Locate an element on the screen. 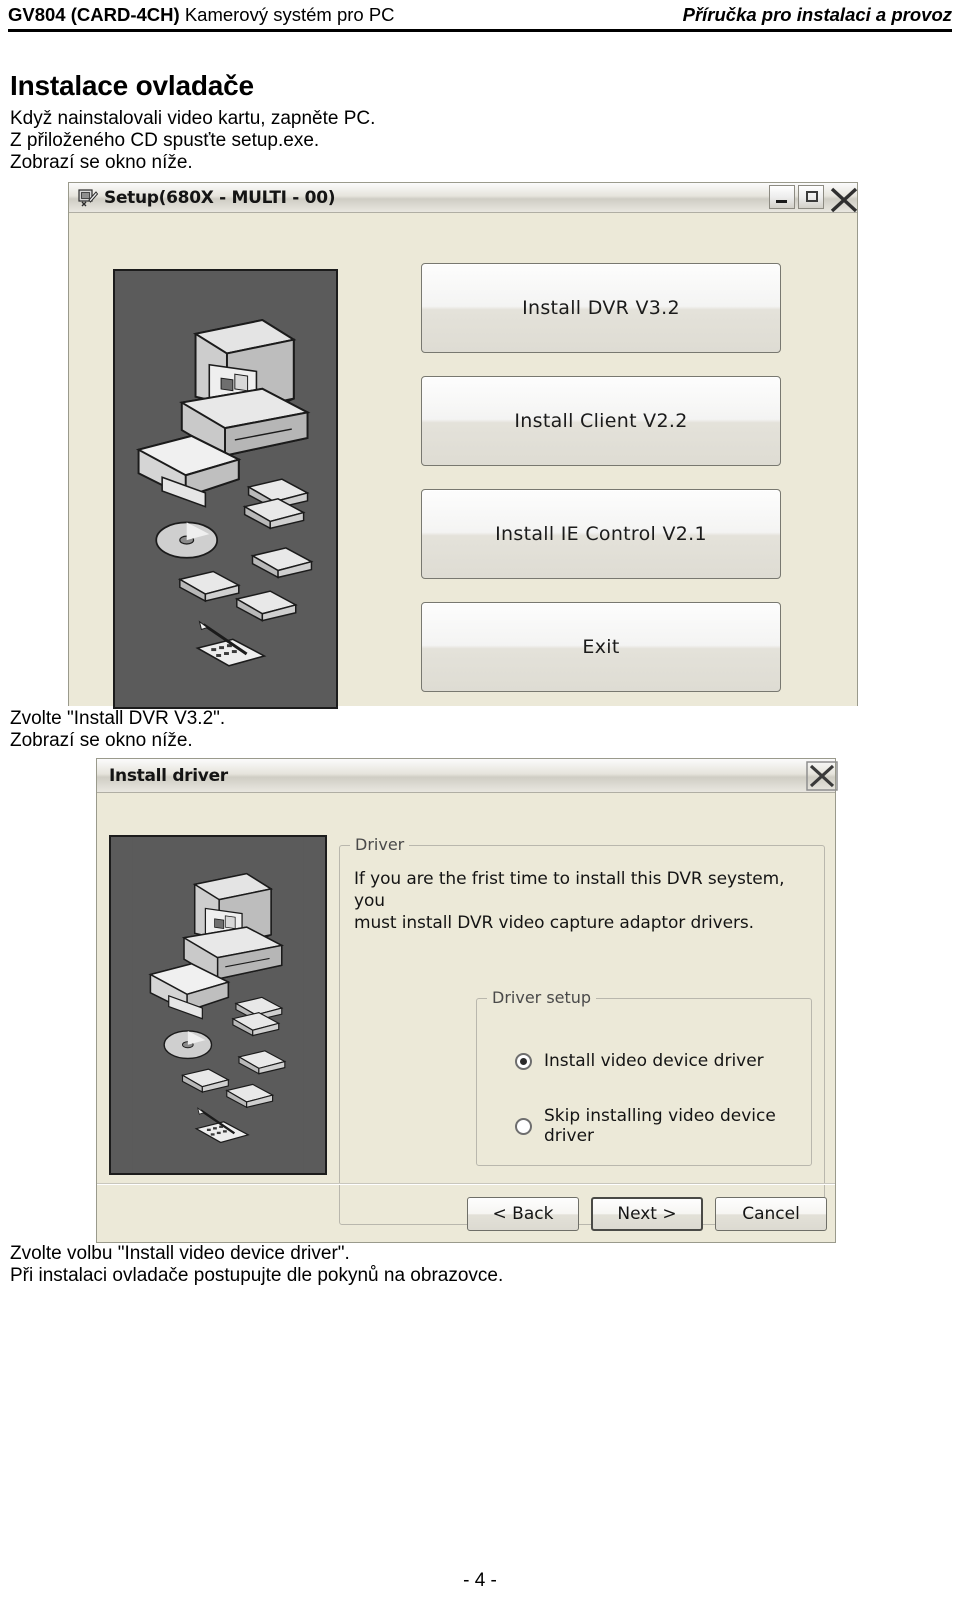  install-driver-titlebar: Install driver is located at coordinates (467, 776).